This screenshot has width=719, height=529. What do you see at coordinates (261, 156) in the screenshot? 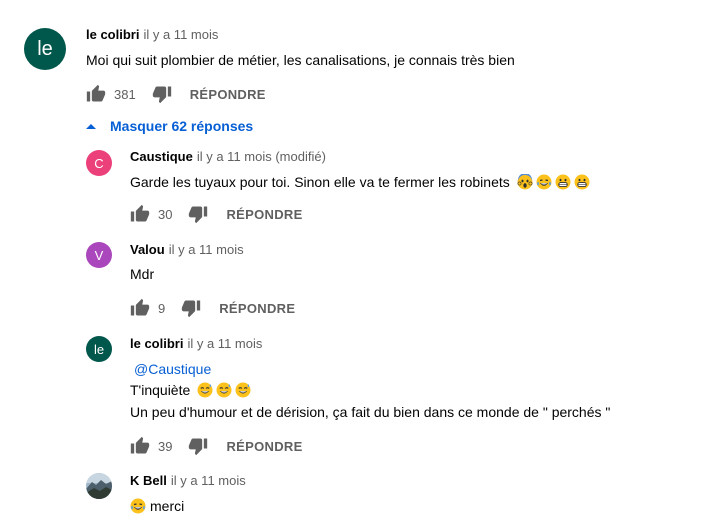
I see `reply-time: il y a 11 mois (modifié)` at bounding box center [261, 156].